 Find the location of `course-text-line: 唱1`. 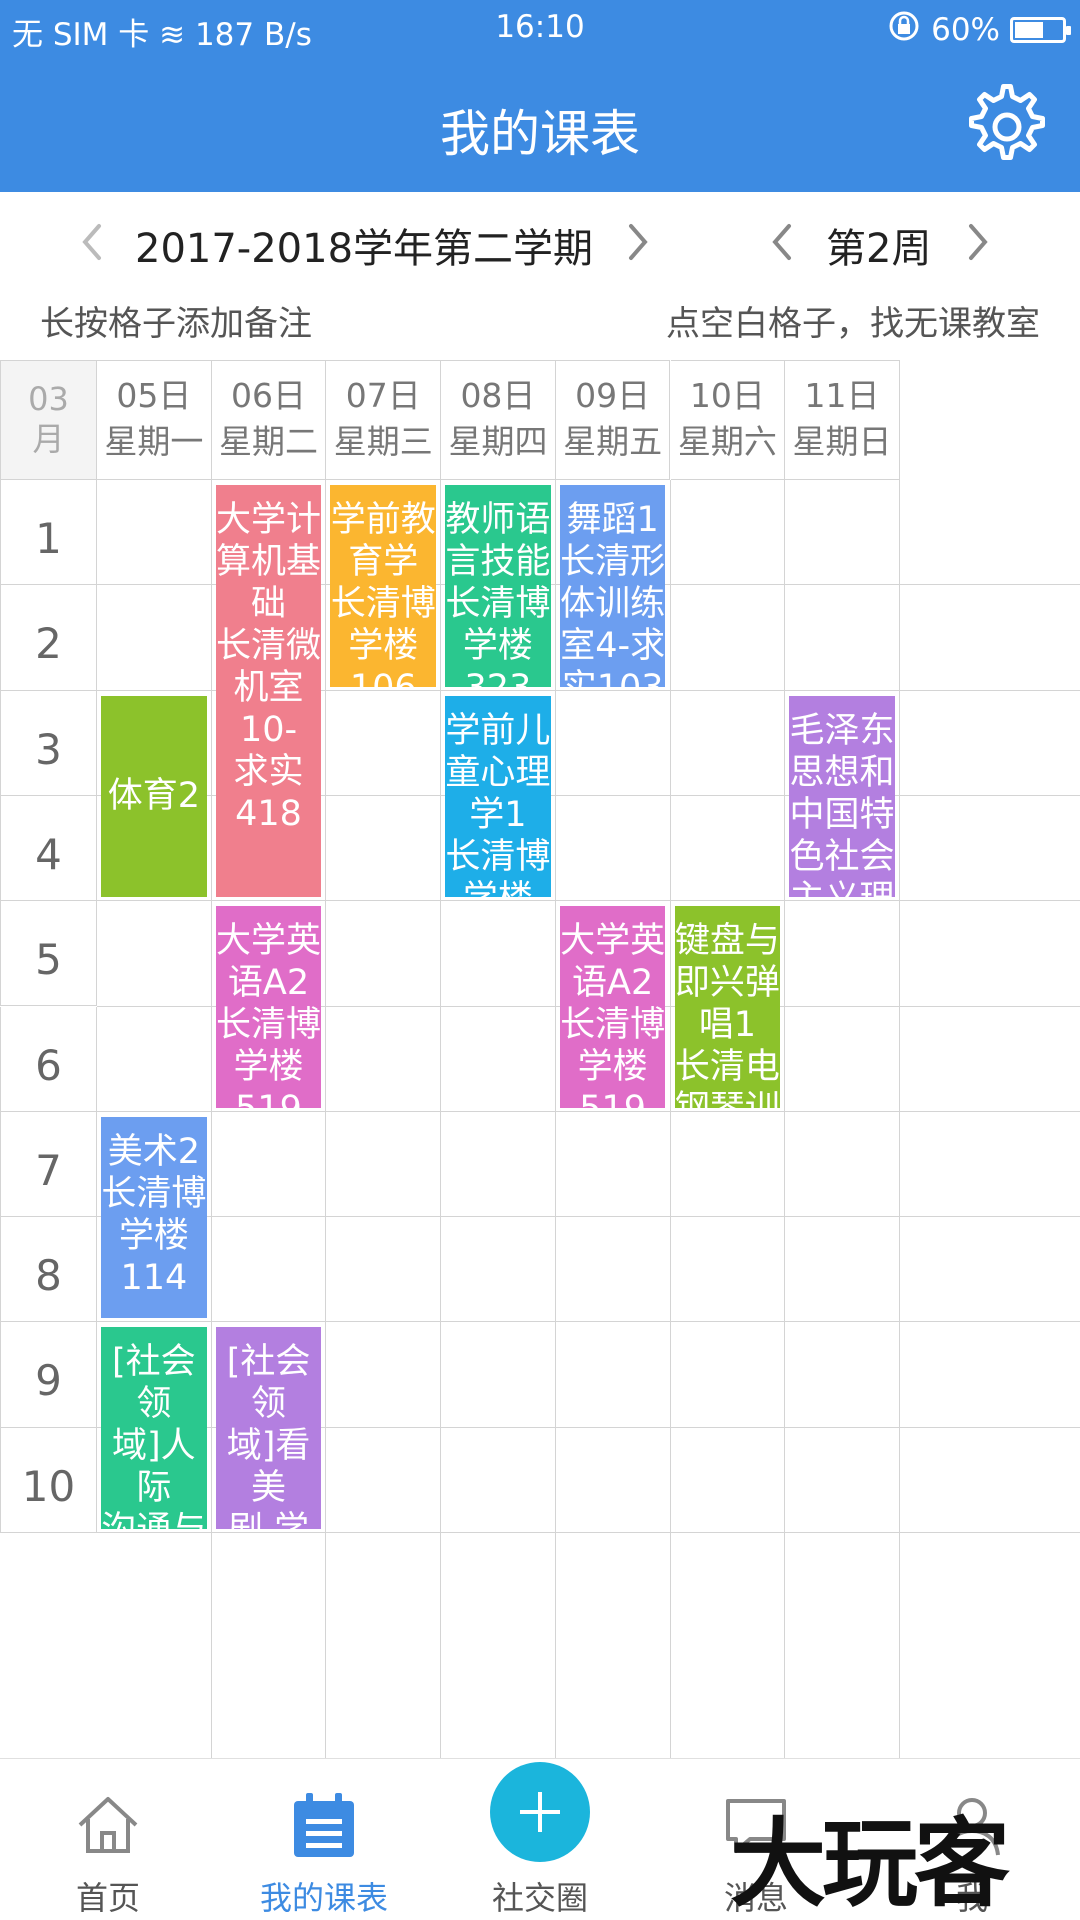

course-text-line: 唱1 is located at coordinates (727, 1025).